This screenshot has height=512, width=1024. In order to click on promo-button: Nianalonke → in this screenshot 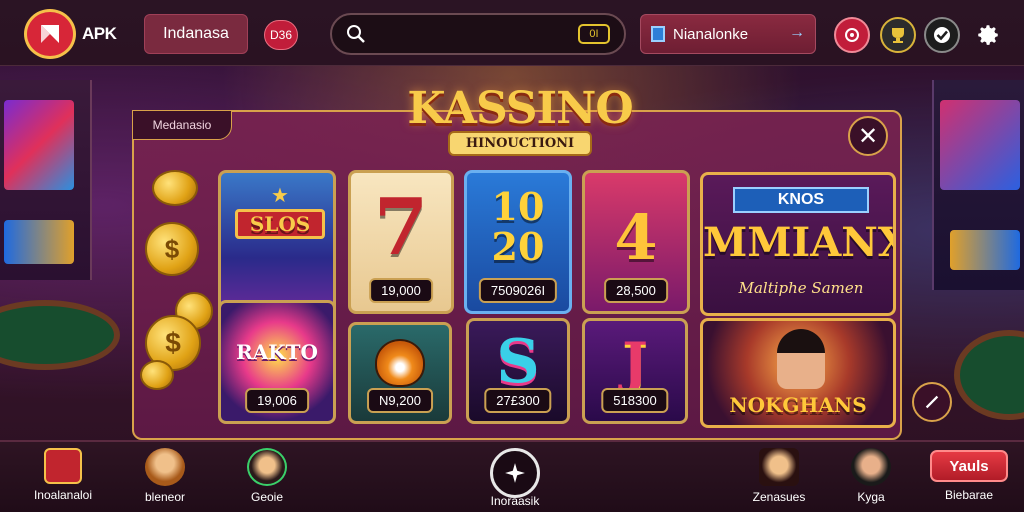, I will do `click(728, 34)`.